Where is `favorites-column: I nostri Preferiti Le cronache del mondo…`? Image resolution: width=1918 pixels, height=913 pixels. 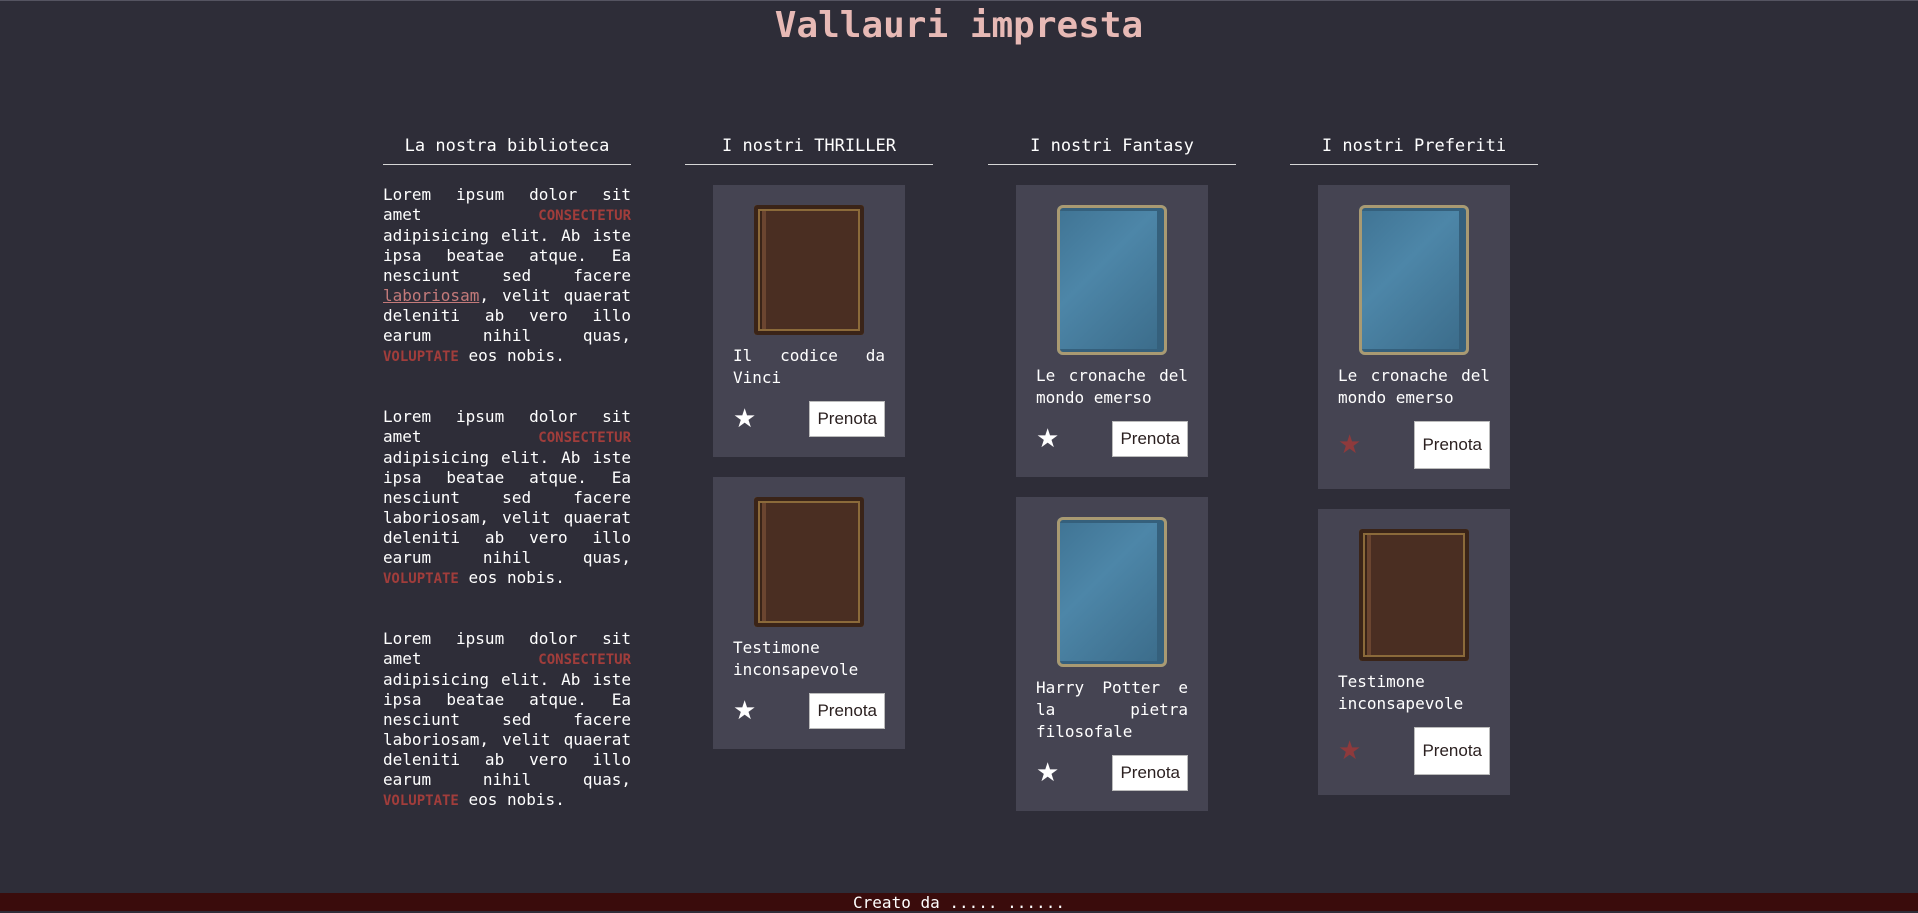
favorites-column: I nostri Preferiti Le cronache del mondo… is located at coordinates (1414, 471).